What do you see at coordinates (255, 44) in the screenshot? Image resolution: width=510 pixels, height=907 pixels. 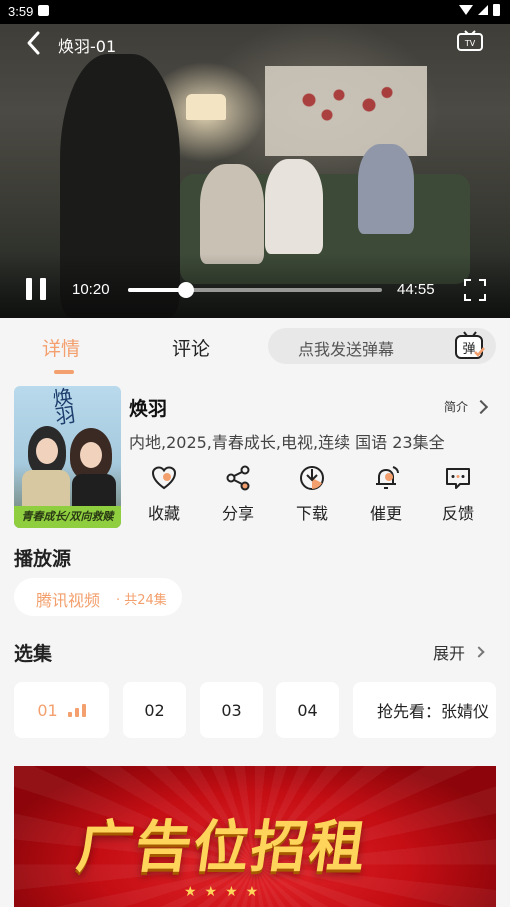 I see `player-top-bar: 焕羽-01 TV` at bounding box center [255, 44].